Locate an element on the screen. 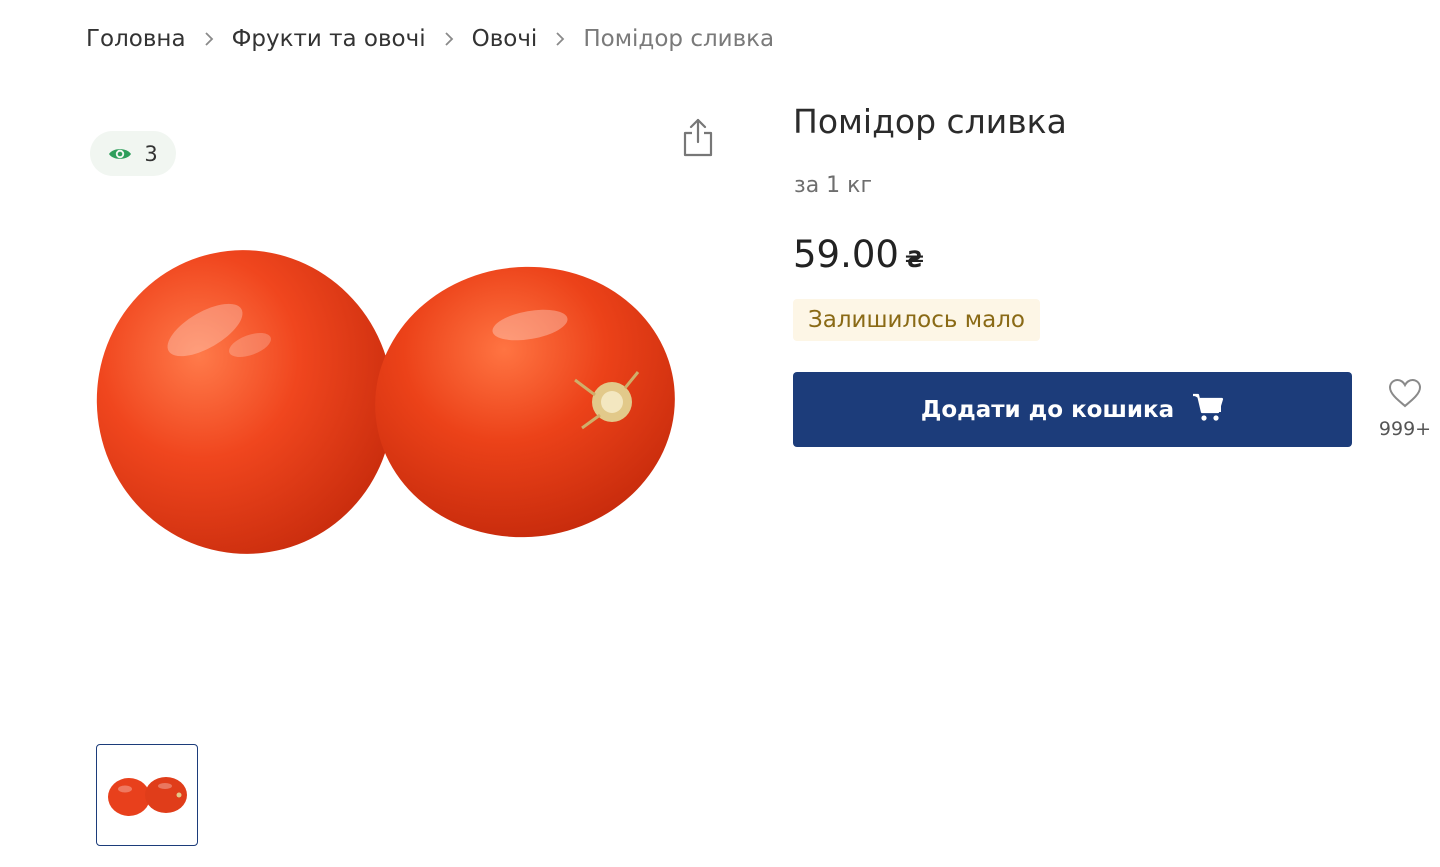  views-badge: 3 is located at coordinates (133, 153).